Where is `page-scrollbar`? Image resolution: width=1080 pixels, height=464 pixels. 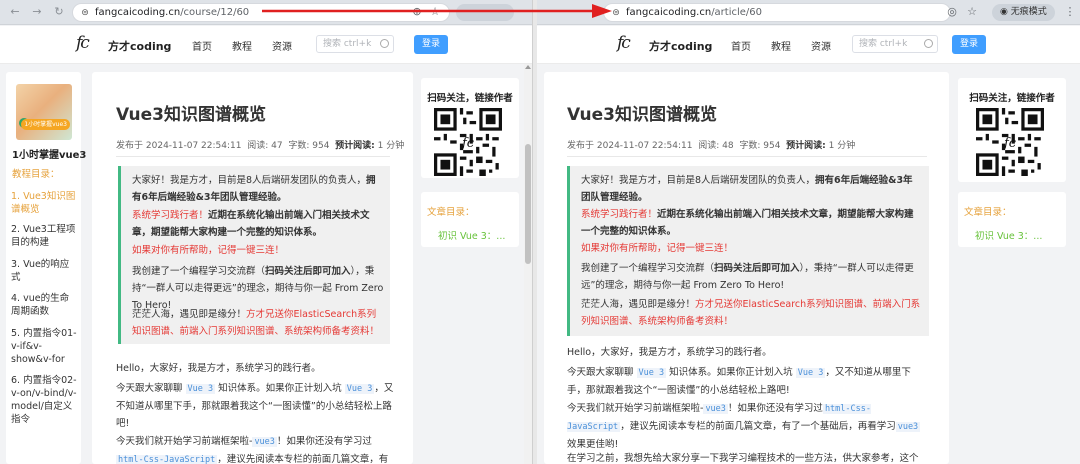
page-scrollbar is located at coordinates (528, 264).